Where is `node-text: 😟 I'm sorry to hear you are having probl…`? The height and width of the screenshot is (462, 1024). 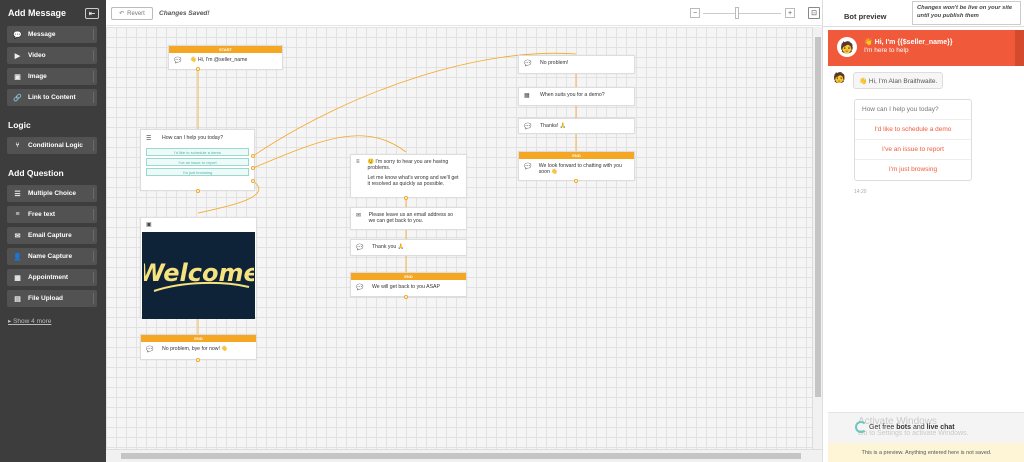
node-text: 😟 I'm sorry to hear you are having probl… is located at coordinates (408, 165).